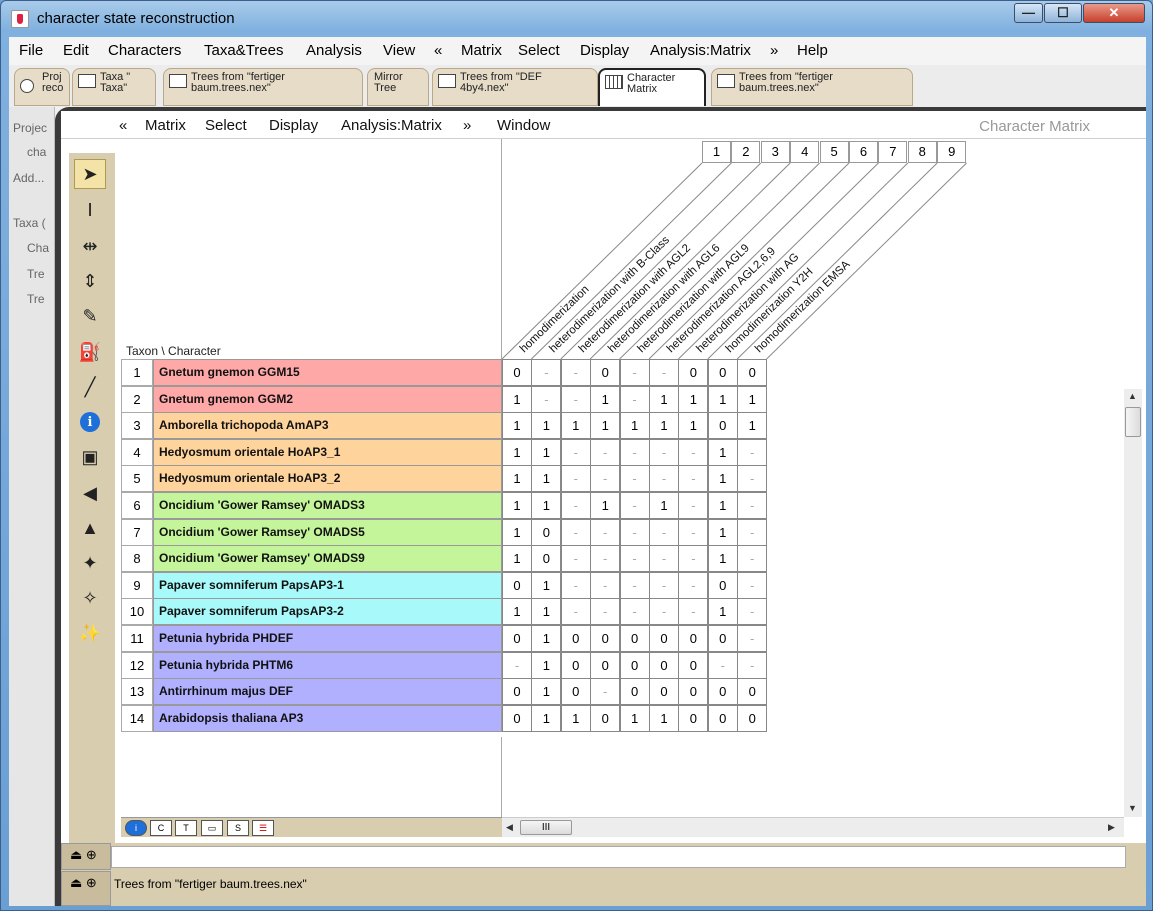  Describe the element at coordinates (90, 598) in the screenshot. I see `wand-plus-icon: ✧` at that location.